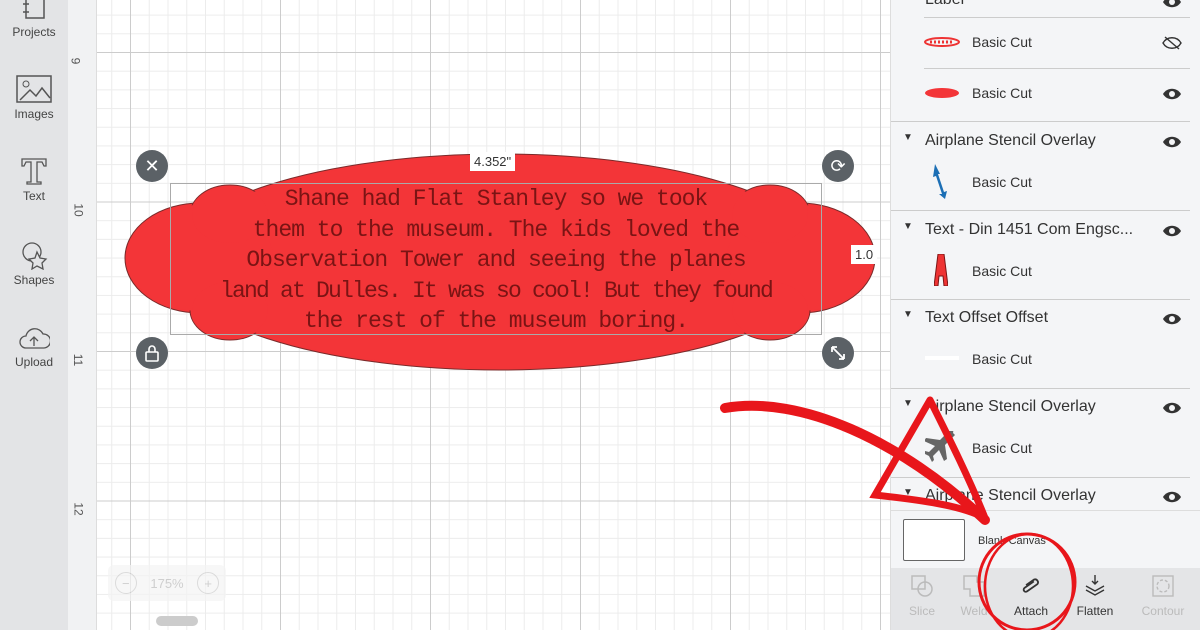 This screenshot has width=1200, height=630. I want to click on resize-icon, so click(838, 353).